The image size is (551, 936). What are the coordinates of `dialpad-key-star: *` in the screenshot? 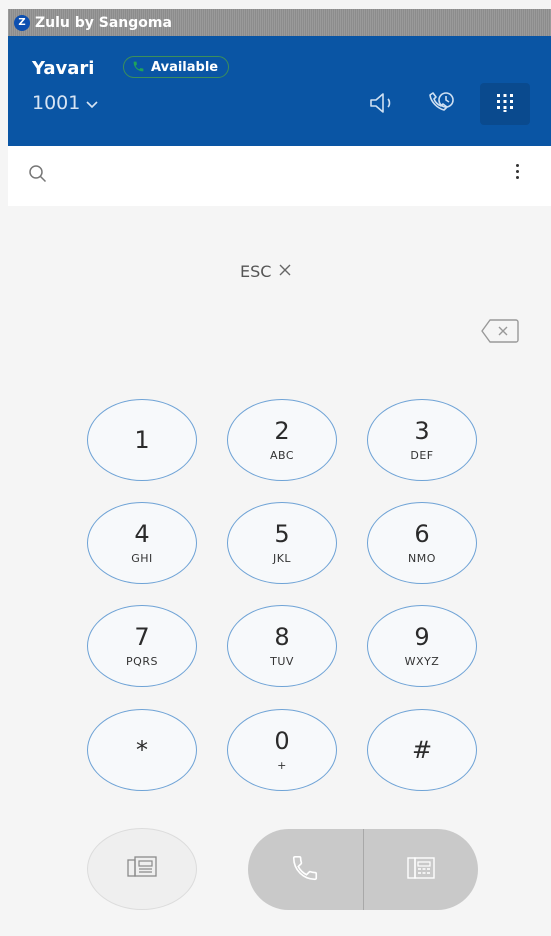 It's located at (142, 750).